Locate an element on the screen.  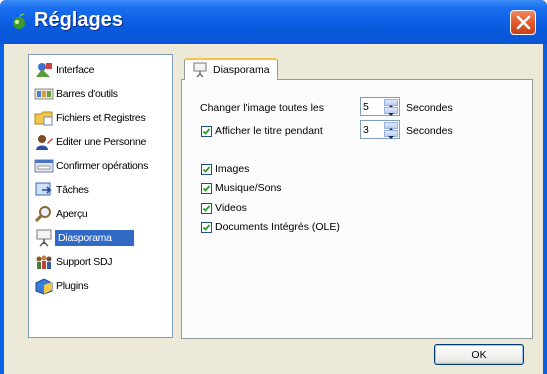
app-icon is located at coordinates (19, 21).